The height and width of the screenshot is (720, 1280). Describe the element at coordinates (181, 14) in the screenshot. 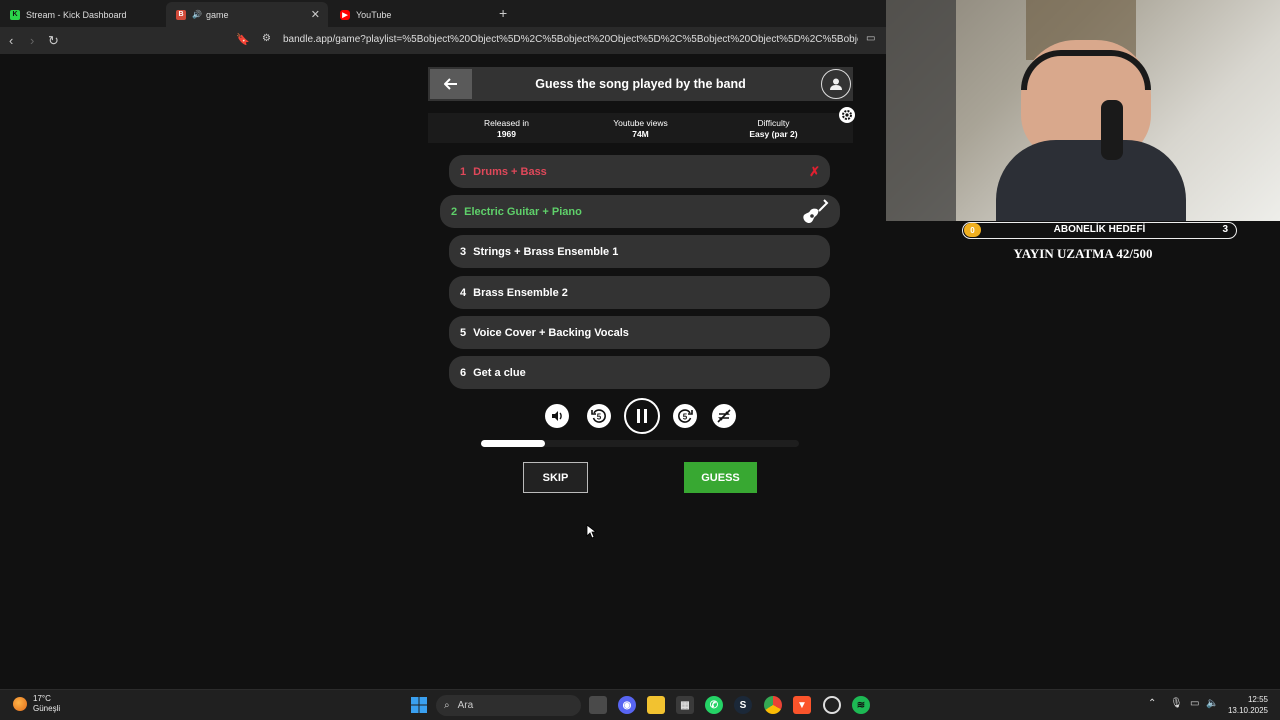

I see `bandle-icon: B` at that location.